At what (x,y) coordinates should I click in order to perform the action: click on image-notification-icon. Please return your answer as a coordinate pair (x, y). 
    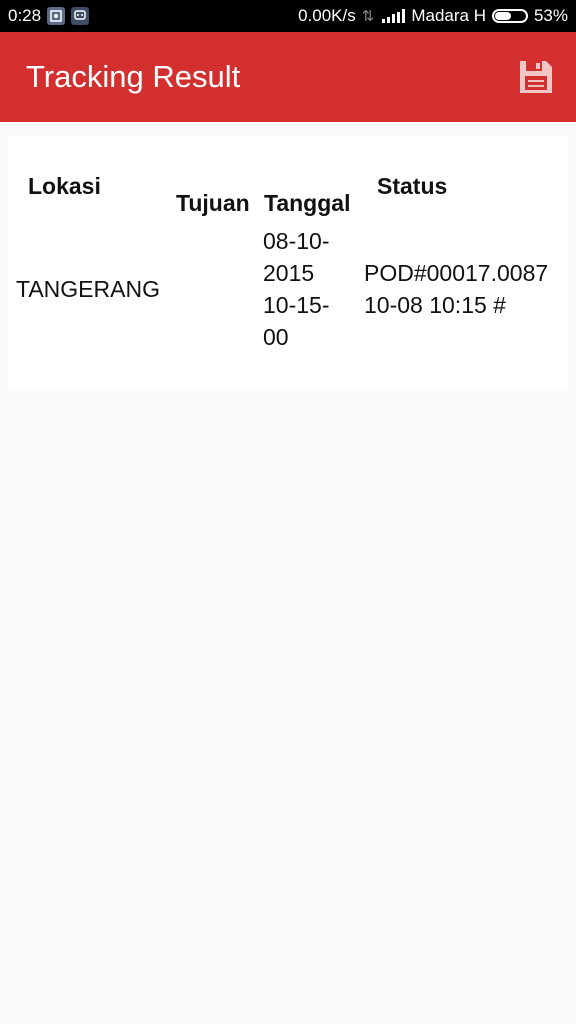
    Looking at the image, I should click on (56, 16).